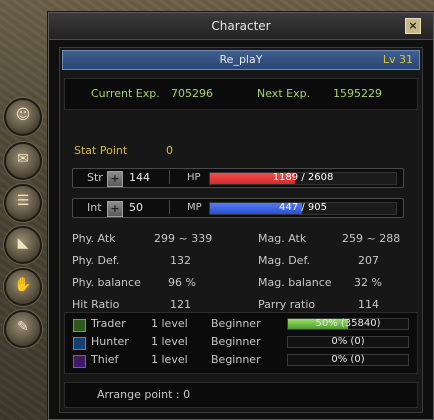 The image size is (434, 420). What do you see at coordinates (96, 304) in the screenshot?
I see `hit-ratio-label: Hit Ratio` at bounding box center [96, 304].